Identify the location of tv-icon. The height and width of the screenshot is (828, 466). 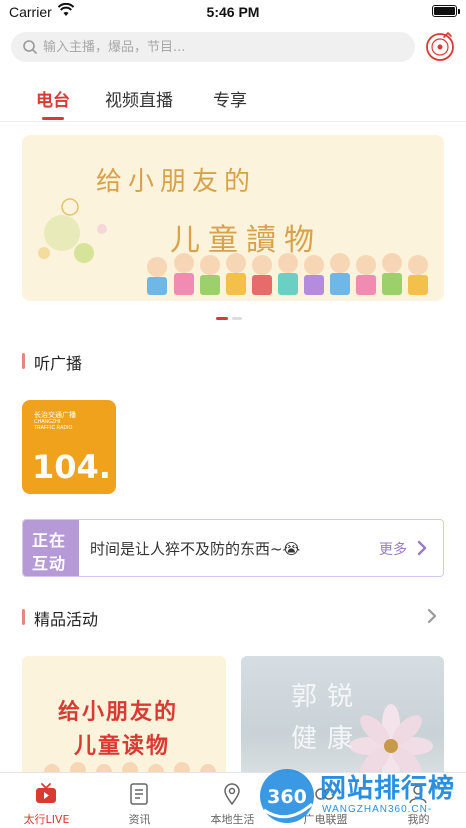
(46, 793).